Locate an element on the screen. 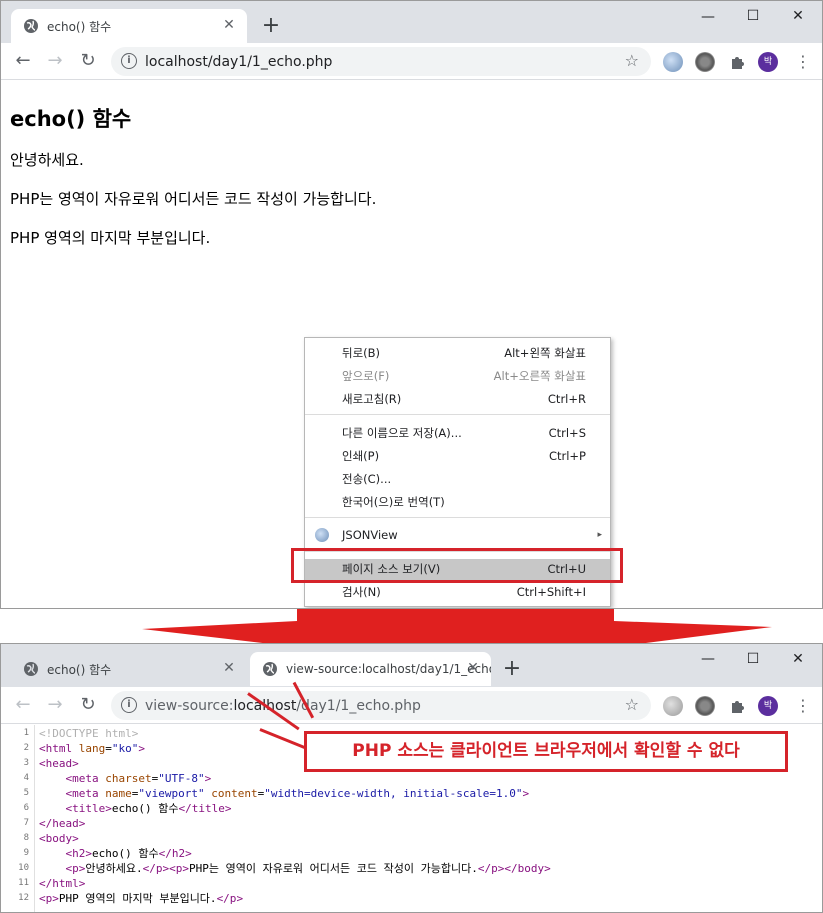 This screenshot has height=913, width=823. source-line: <p>PHP 영역의 마지막 부분입니다.</p> is located at coordinates (141, 898).